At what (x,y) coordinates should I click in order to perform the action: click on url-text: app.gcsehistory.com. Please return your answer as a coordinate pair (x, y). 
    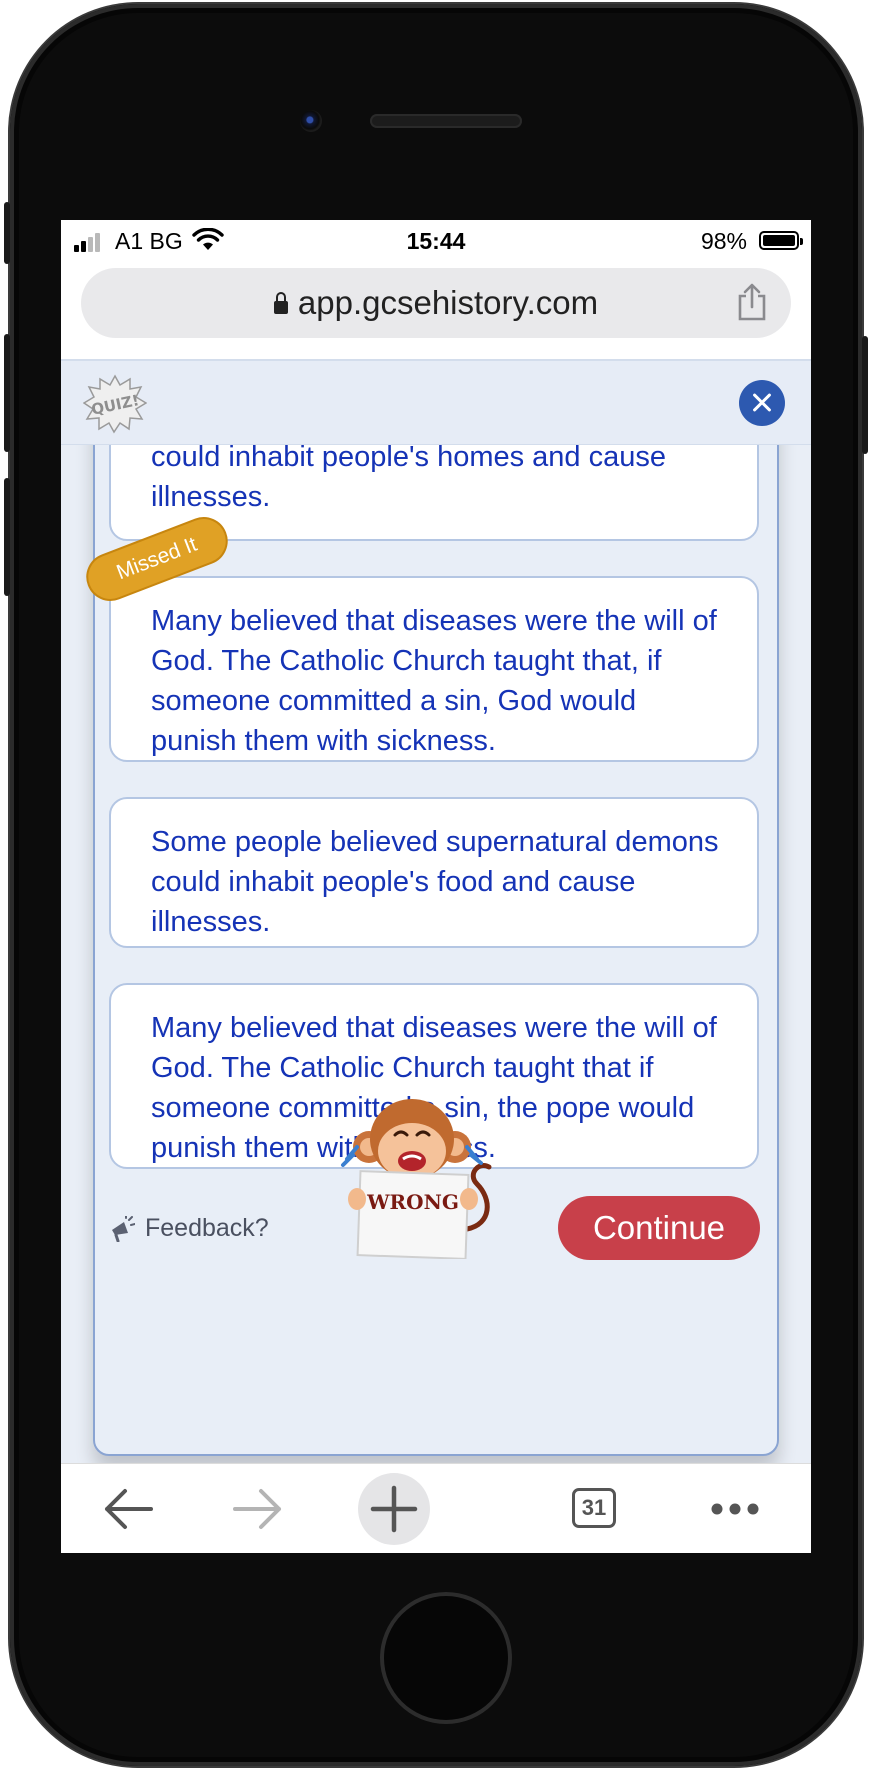
    Looking at the image, I should click on (448, 302).